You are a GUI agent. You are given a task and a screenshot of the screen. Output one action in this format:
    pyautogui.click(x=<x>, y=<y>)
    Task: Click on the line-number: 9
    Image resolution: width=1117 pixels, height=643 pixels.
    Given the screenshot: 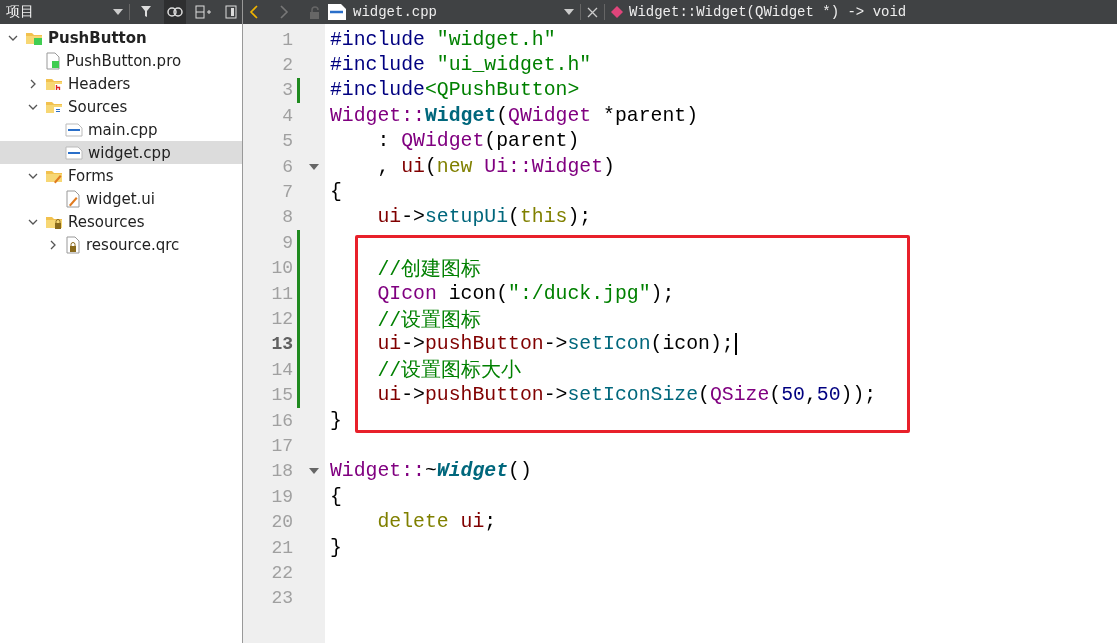 What is the action you would take?
    pyautogui.click(x=287, y=242)
    